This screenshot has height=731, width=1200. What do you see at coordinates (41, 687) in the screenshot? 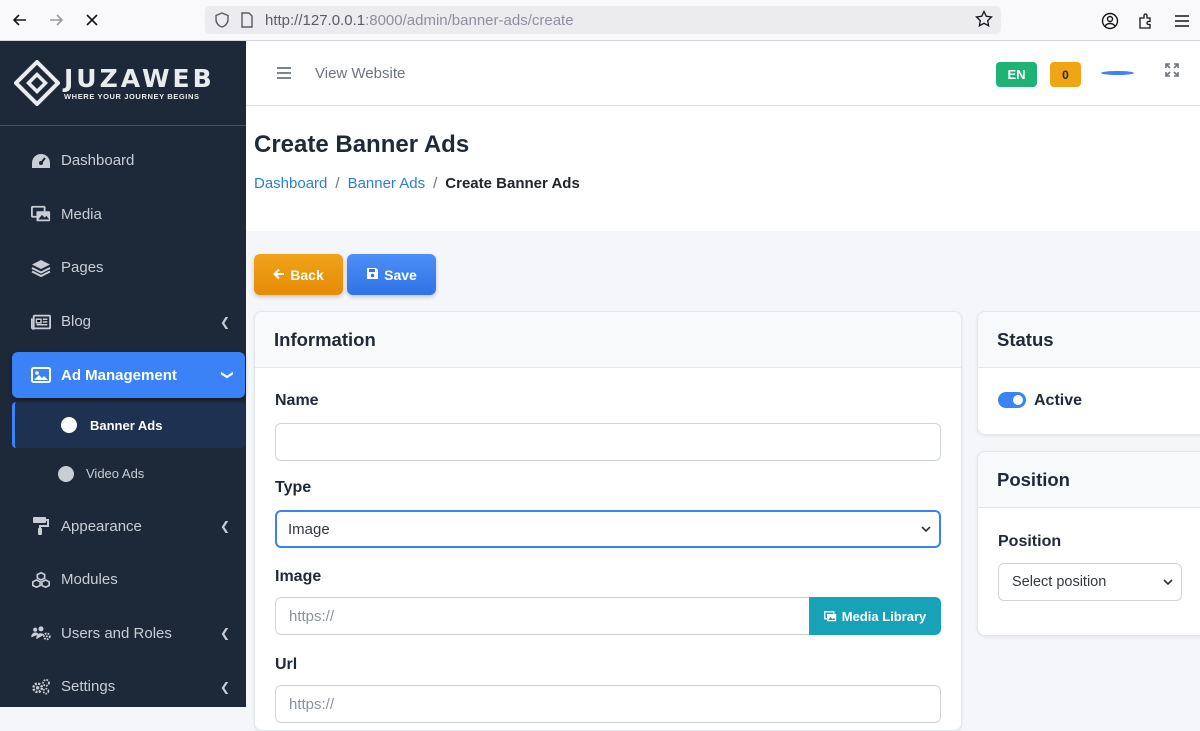
I see `cogs-icon` at bounding box center [41, 687].